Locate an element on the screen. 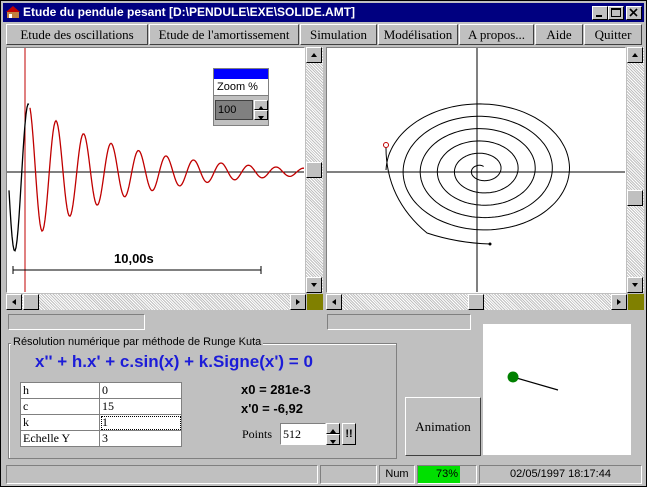  left-gauge is located at coordinates (76, 322).